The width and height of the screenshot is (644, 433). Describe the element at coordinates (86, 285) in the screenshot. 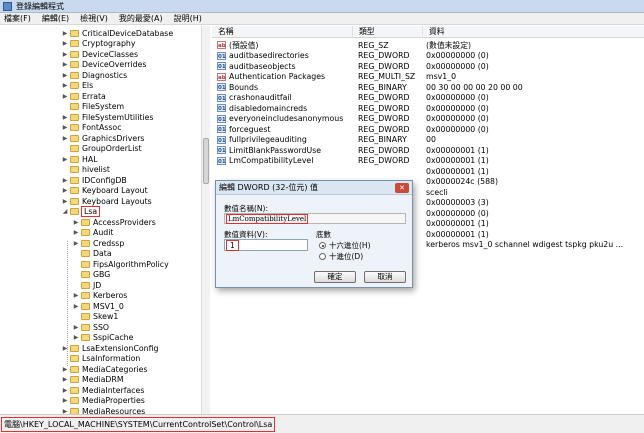

I see `tree-item: JD` at that location.